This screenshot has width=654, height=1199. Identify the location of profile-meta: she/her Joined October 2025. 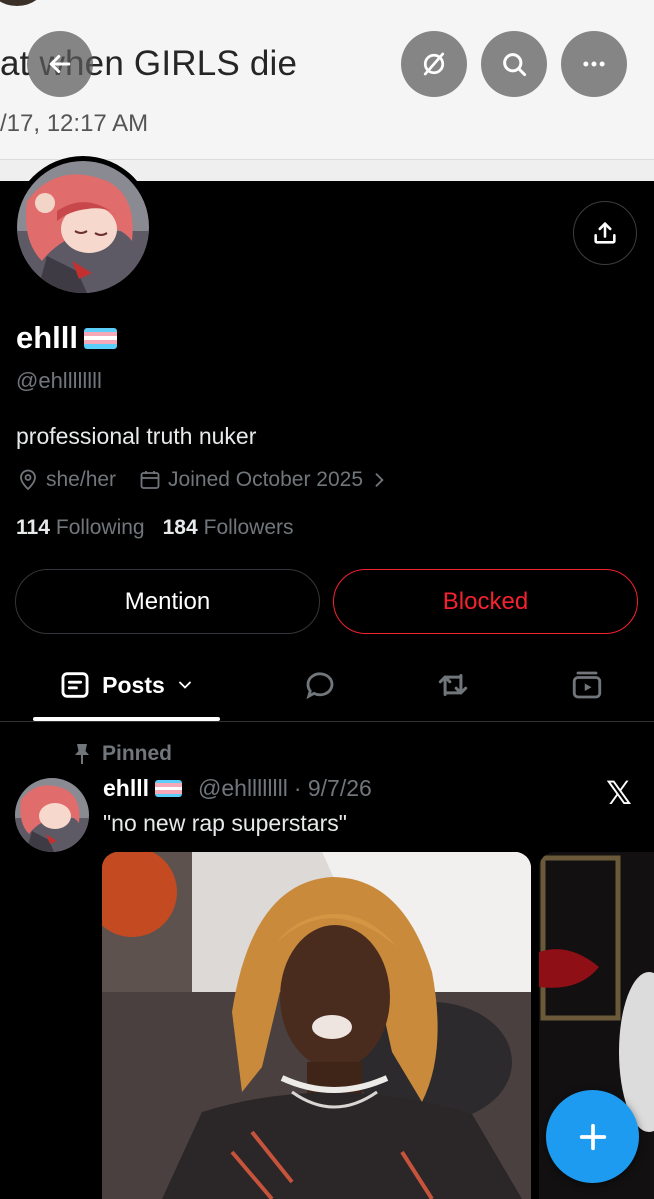
(202, 480).